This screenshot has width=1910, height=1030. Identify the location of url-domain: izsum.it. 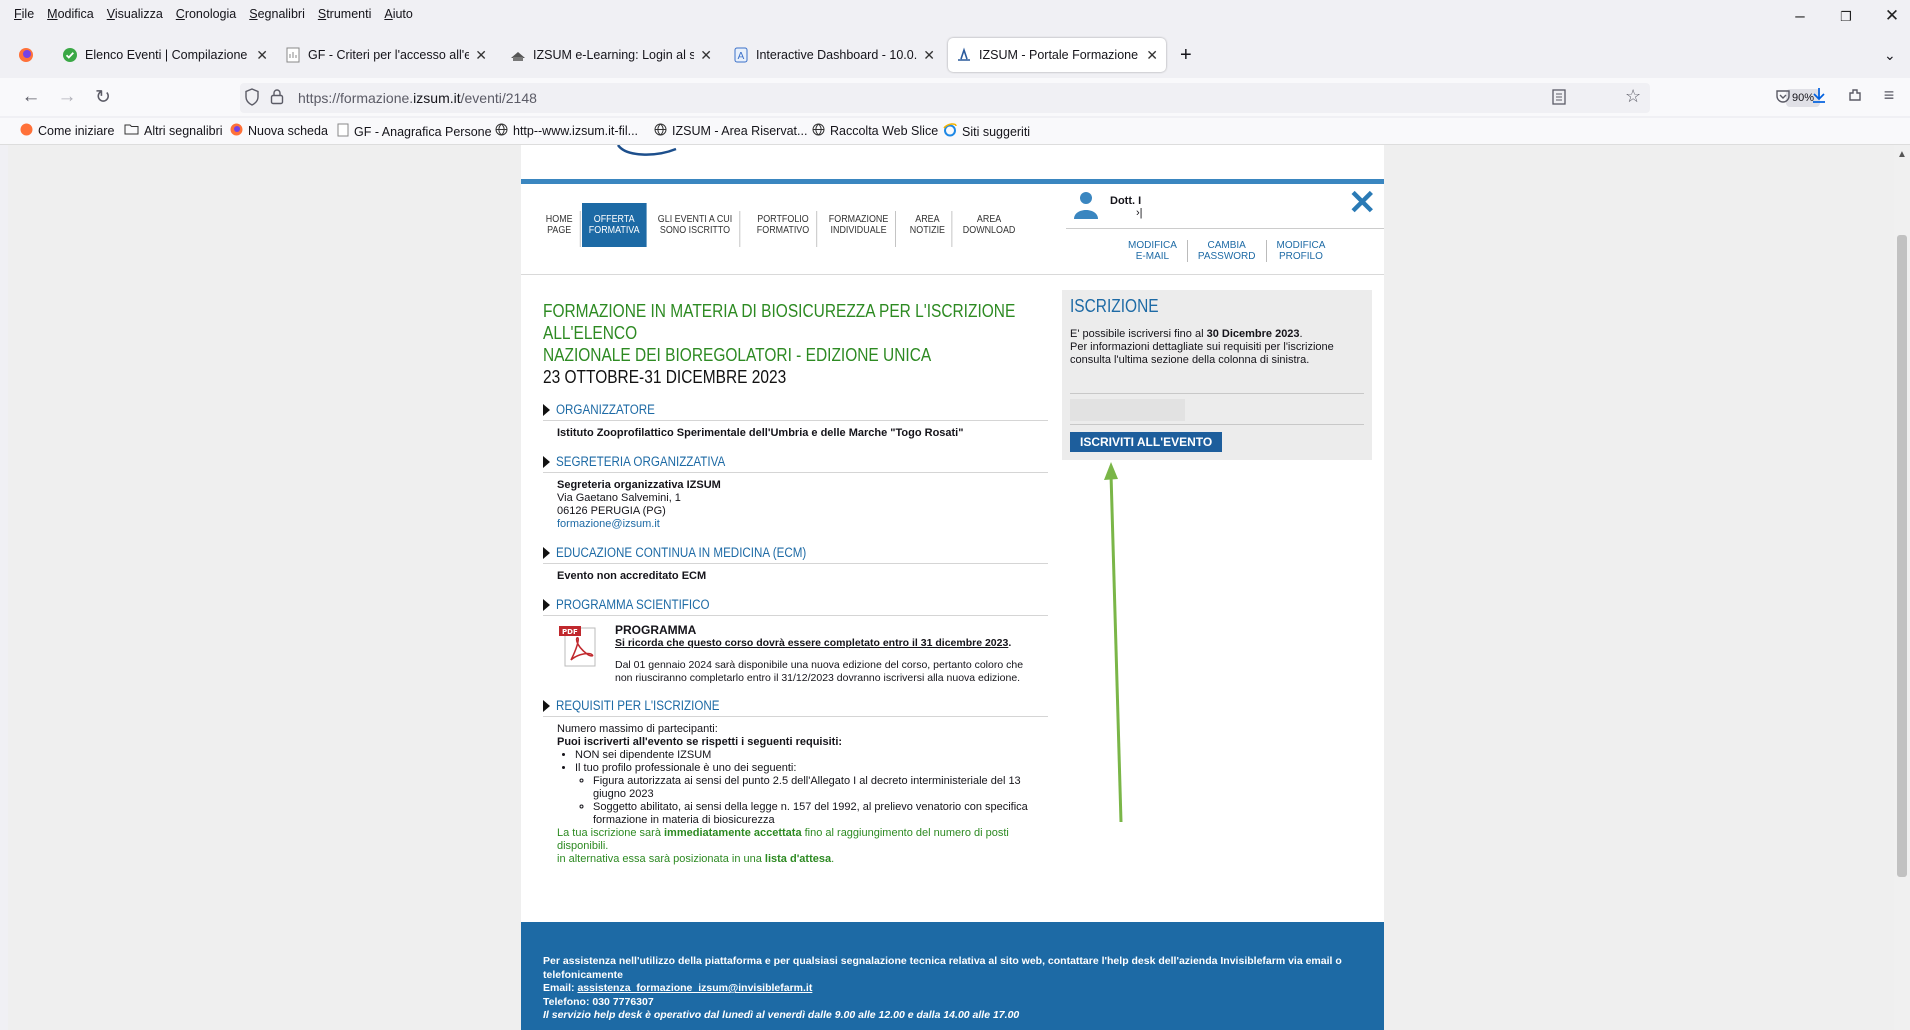
(437, 98).